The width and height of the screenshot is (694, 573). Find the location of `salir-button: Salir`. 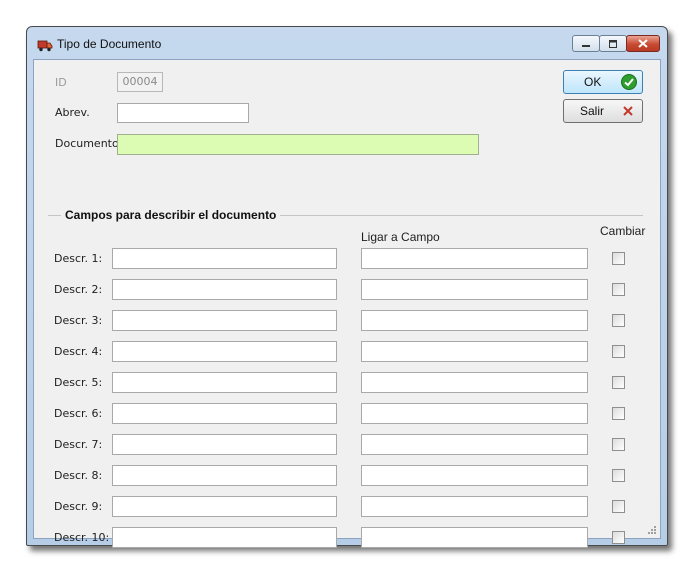

salir-button: Salir is located at coordinates (603, 111).